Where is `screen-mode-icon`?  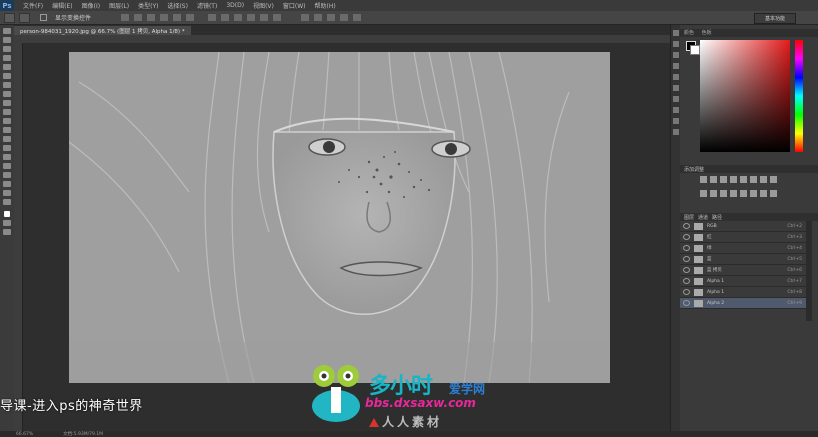
screen-mode-icon is located at coordinates (7, 232).